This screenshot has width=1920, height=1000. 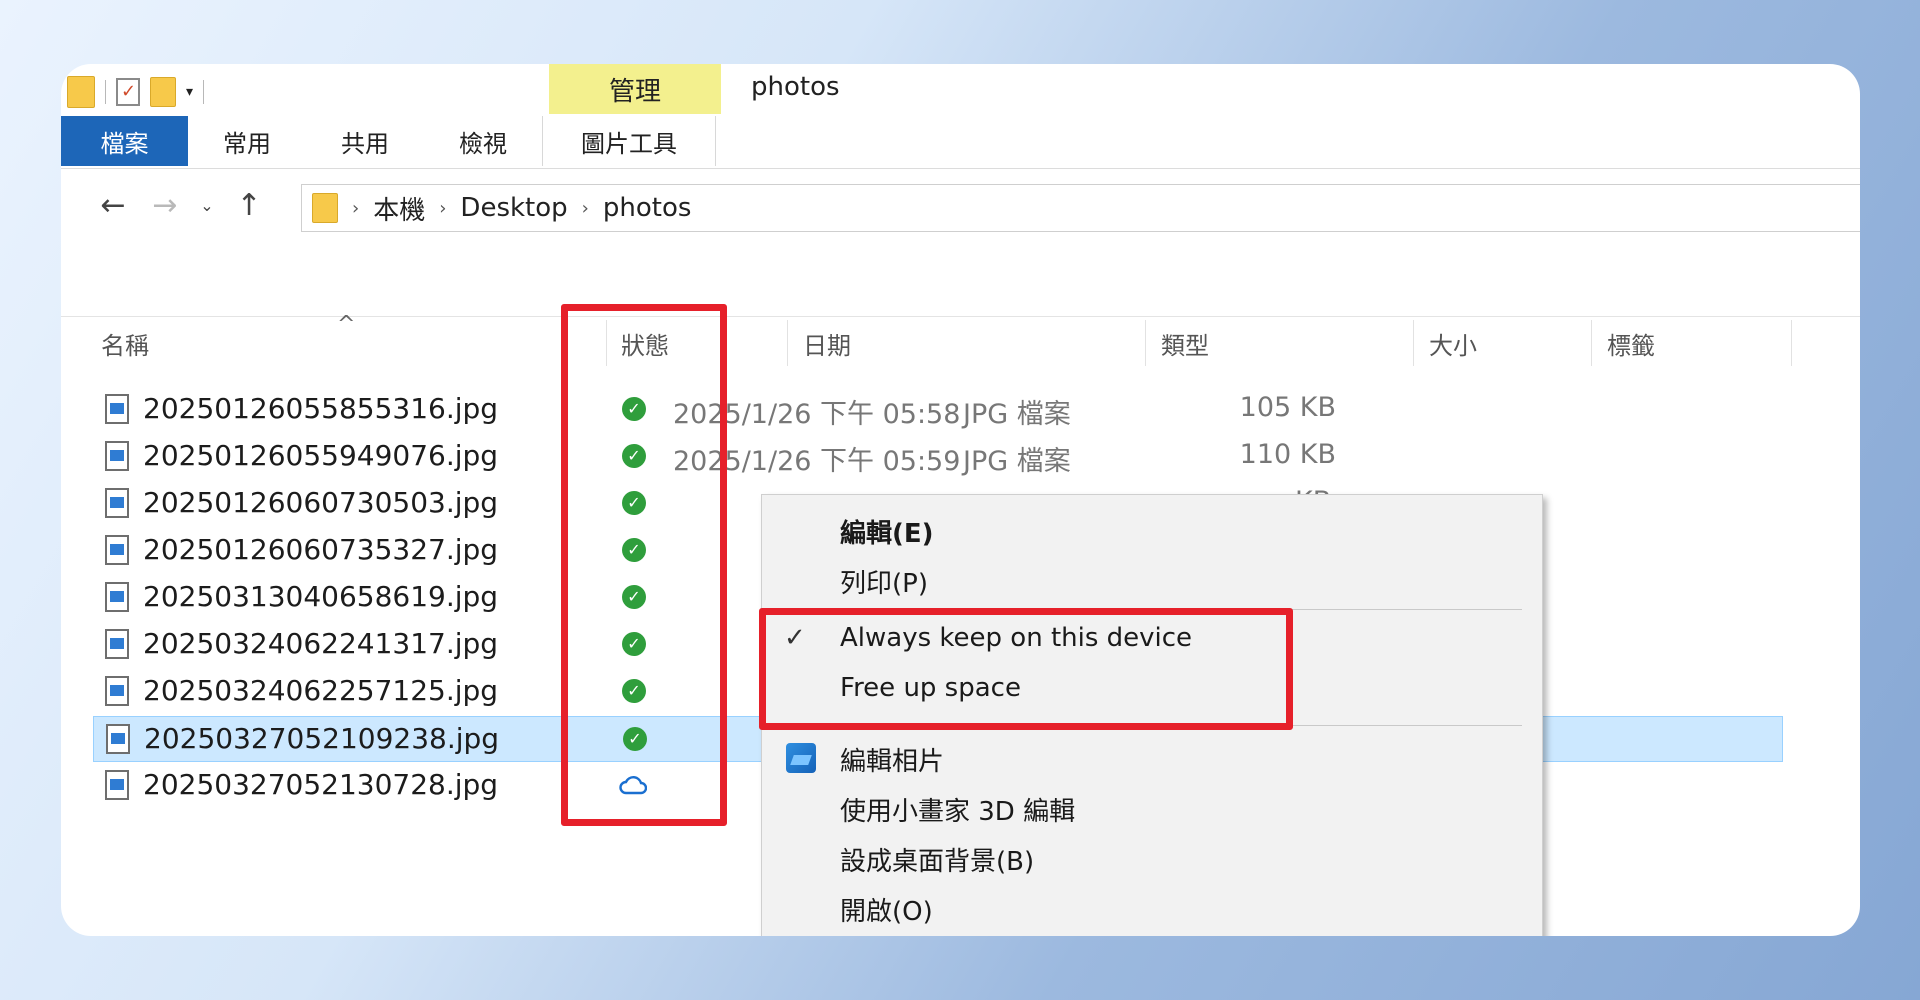 I want to click on up-icon: ↑, so click(x=249, y=205).